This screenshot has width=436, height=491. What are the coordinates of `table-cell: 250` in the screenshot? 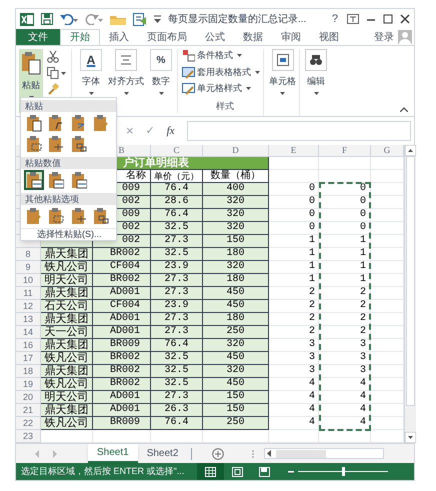 It's located at (236, 423).